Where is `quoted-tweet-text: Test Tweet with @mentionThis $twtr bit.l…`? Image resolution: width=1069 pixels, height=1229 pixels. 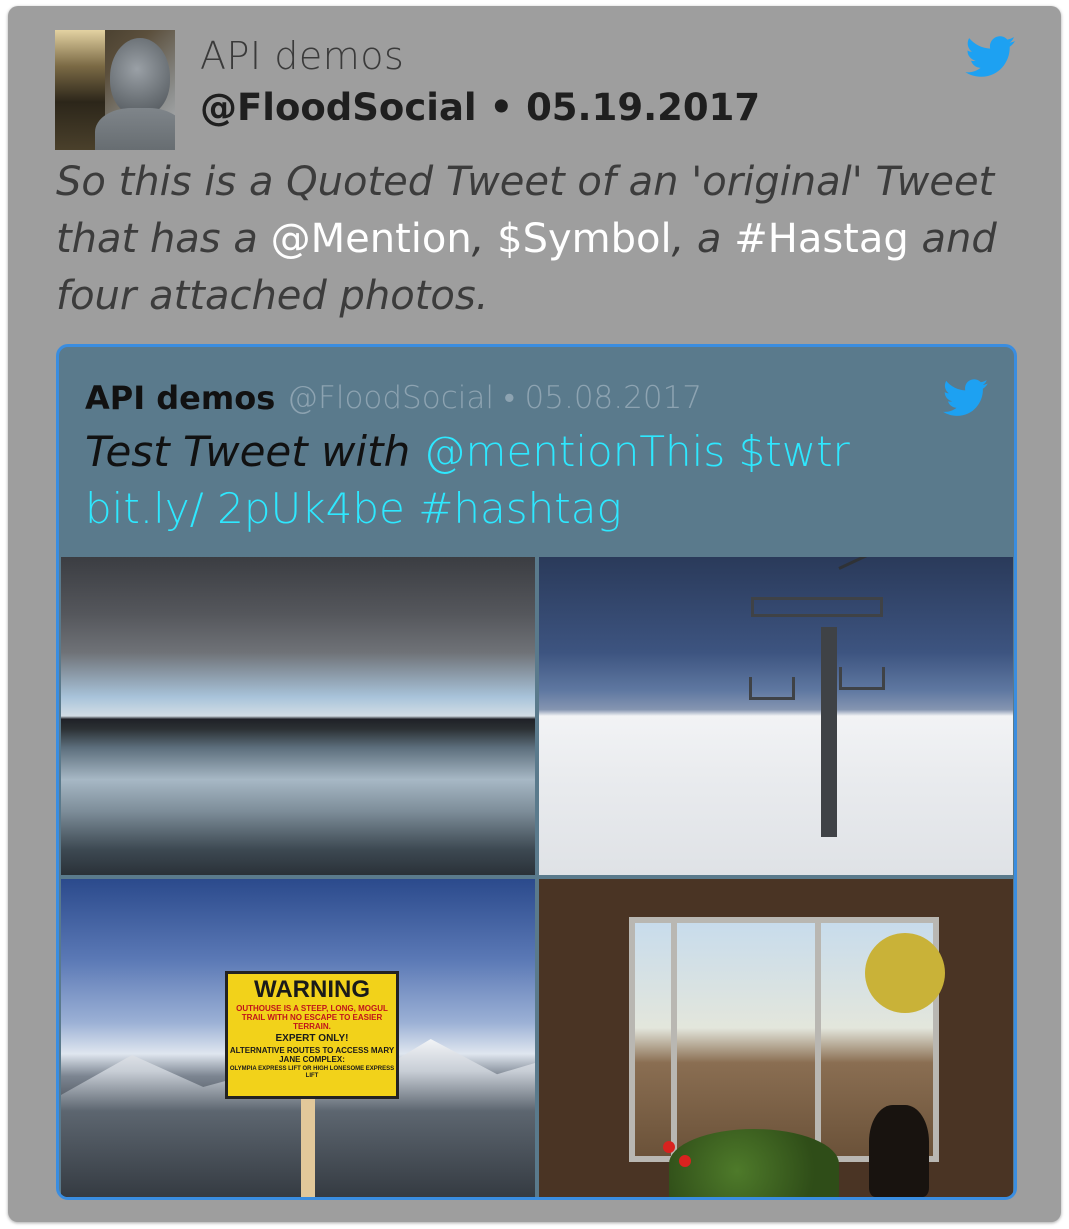
quoted-tweet-text: Test Tweet with @mentionThis $twtr bit.l… is located at coordinates (525, 480).